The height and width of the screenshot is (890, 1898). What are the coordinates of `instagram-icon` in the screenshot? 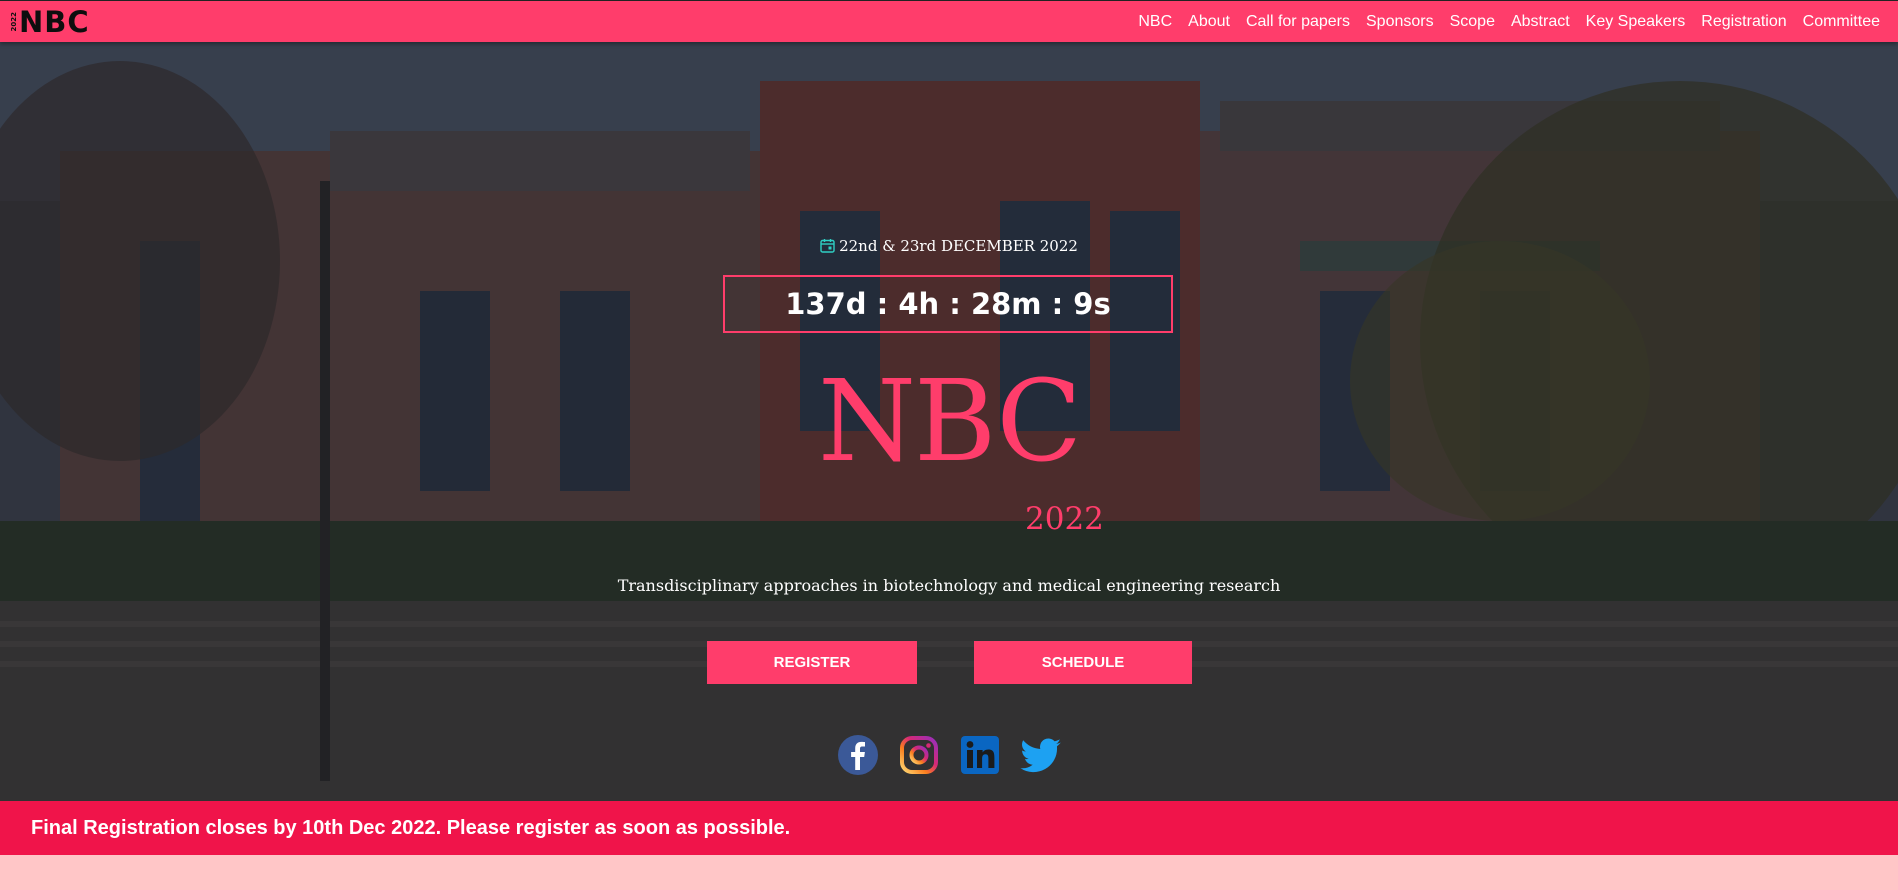 It's located at (919, 755).